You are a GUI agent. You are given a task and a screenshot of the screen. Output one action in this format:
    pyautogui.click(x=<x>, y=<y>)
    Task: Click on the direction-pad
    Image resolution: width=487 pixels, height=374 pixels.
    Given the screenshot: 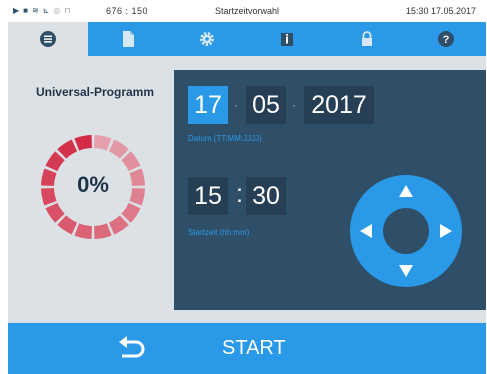 What is the action you would take?
    pyautogui.click(x=406, y=231)
    